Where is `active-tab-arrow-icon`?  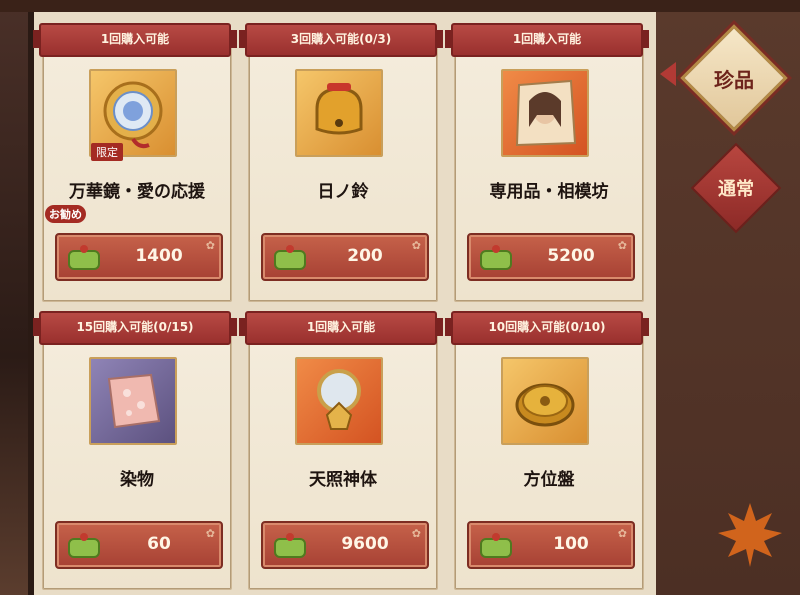
active-tab-arrow-icon is located at coordinates (668, 74).